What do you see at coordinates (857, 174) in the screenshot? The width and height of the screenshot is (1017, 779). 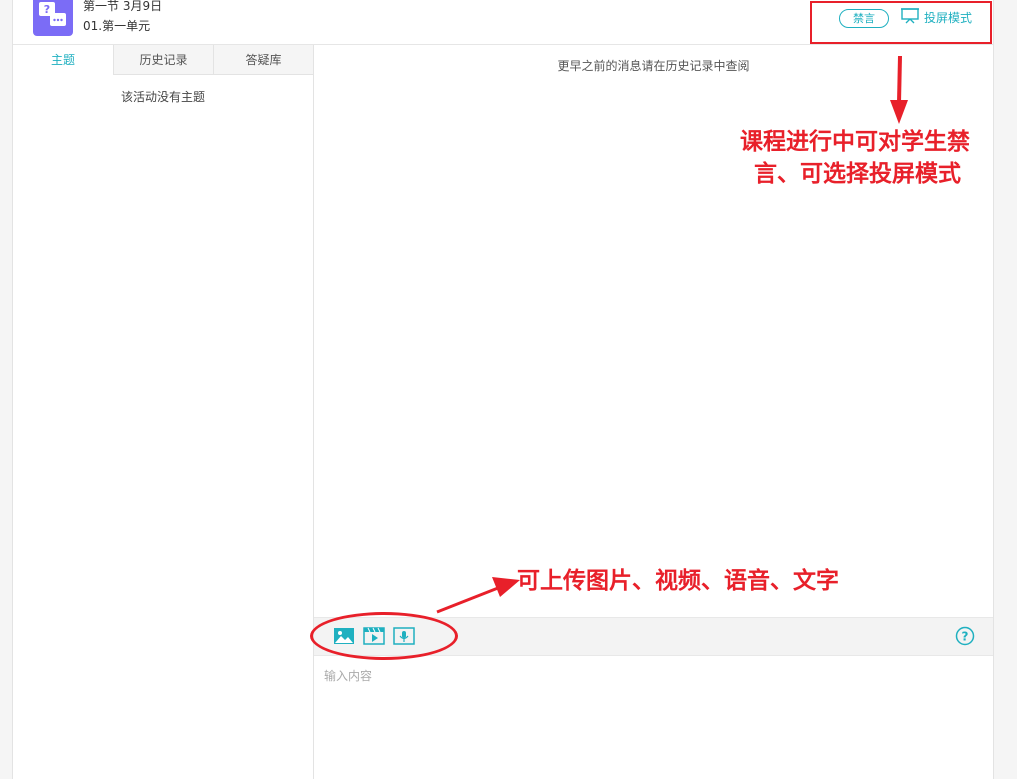 I see `annotation-top-line2: 言、可选择投屏模式` at bounding box center [857, 174].